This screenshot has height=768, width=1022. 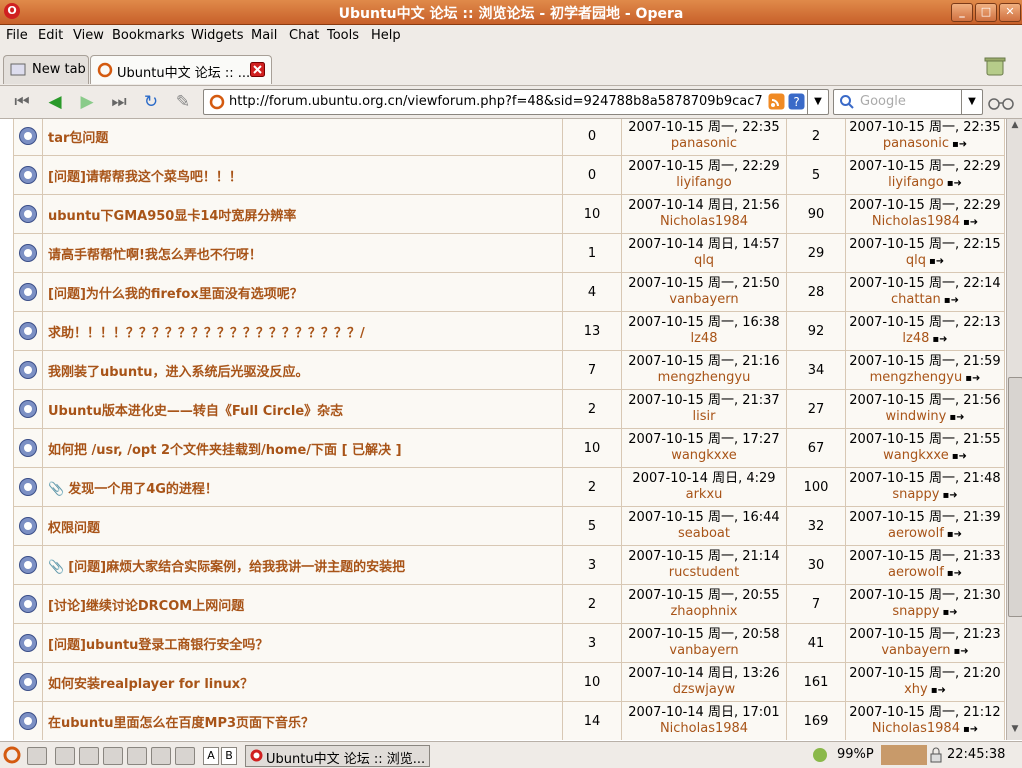 I want to click on topic-title-link: [问题]麻烦大家结合实际案例，给我我讲一讲主题的安装把, so click(x=236, y=567).